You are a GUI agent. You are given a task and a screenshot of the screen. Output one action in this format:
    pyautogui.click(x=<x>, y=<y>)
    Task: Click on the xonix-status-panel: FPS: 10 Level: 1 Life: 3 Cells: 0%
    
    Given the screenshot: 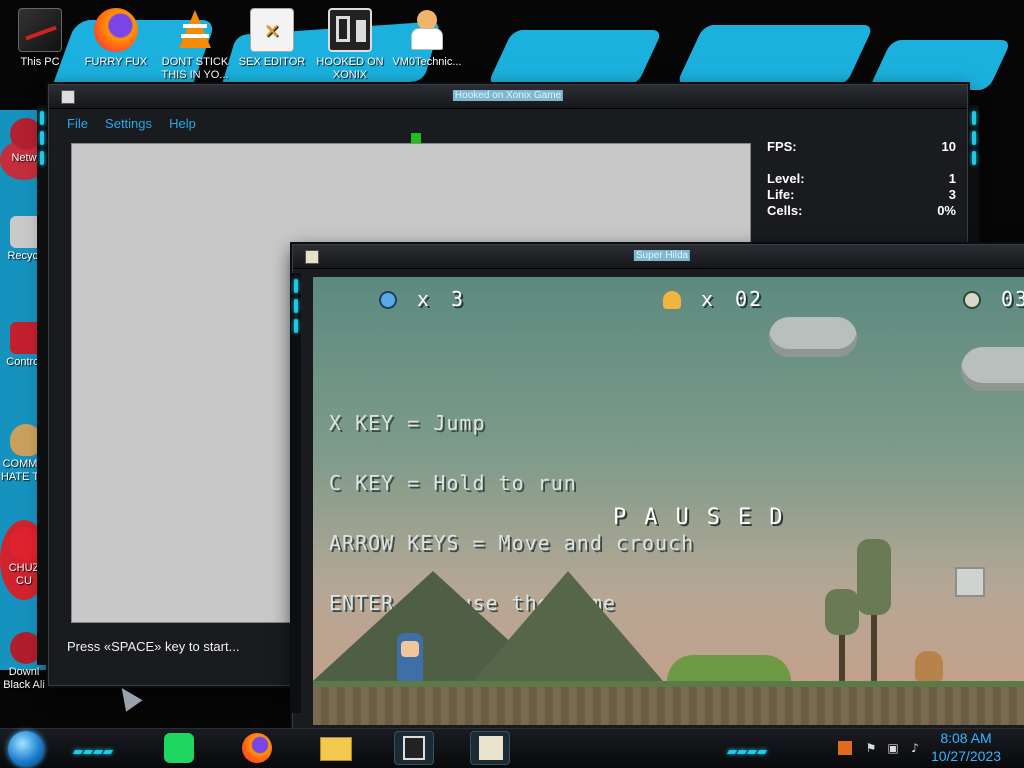 What is the action you would take?
    pyautogui.click(x=861, y=197)
    